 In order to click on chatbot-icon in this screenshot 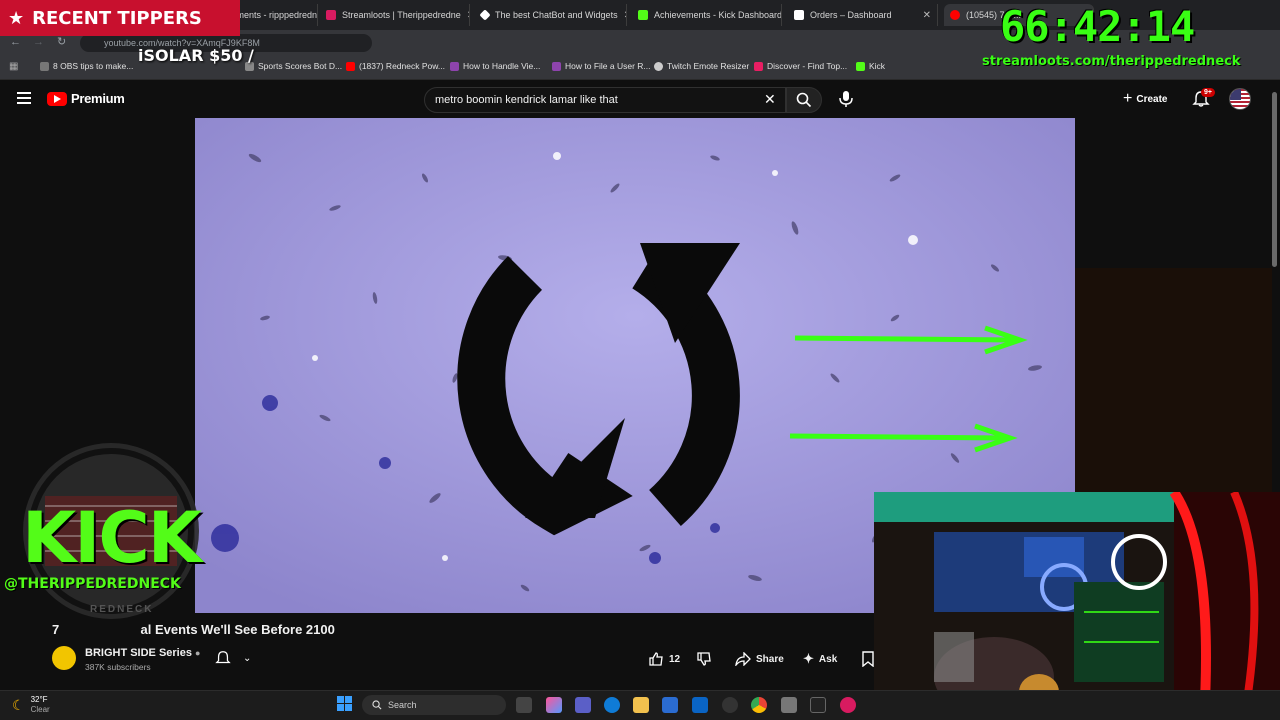, I will do `click(485, 15)`.